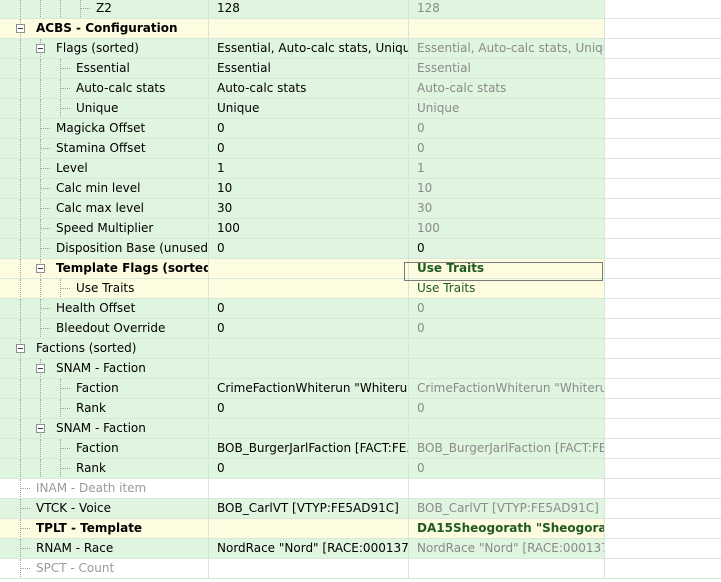 This screenshot has height=582, width=721. What do you see at coordinates (506, 288) in the screenshot?
I see `override-value-cell: Use Traits` at bounding box center [506, 288].